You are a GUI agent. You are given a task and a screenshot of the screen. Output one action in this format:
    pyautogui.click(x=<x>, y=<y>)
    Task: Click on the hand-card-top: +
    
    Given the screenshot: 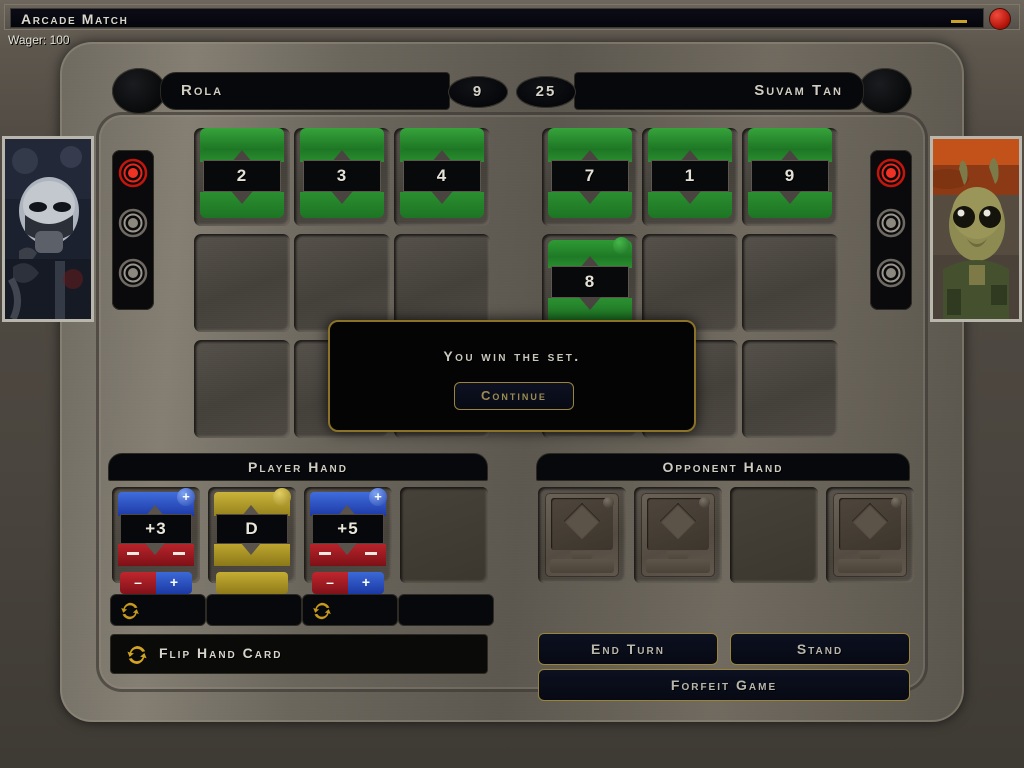 What is the action you would take?
    pyautogui.click(x=348, y=502)
    